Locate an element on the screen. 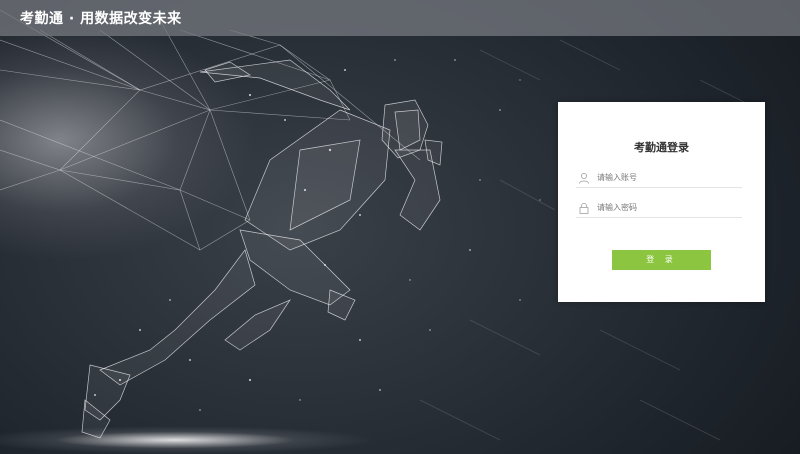 This screenshot has height=454, width=800. login-title: 考勤通登录 is located at coordinates (661, 147).